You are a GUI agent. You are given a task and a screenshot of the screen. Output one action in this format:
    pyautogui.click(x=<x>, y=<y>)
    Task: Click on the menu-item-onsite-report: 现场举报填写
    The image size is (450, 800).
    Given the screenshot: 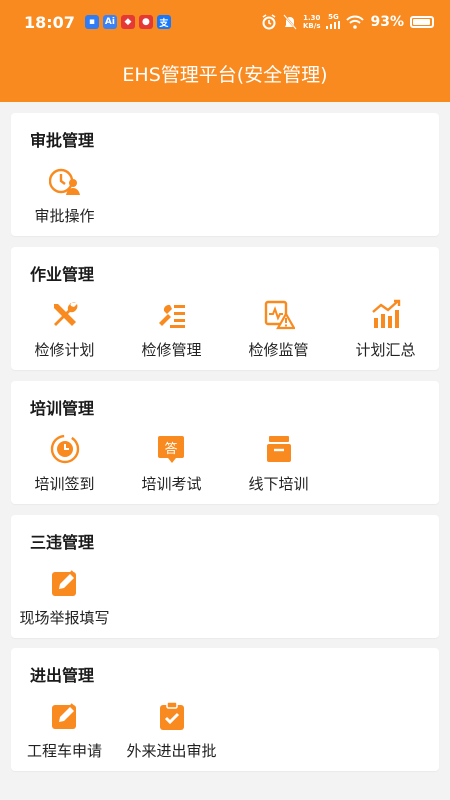 What is the action you would take?
    pyautogui.click(x=64, y=597)
    